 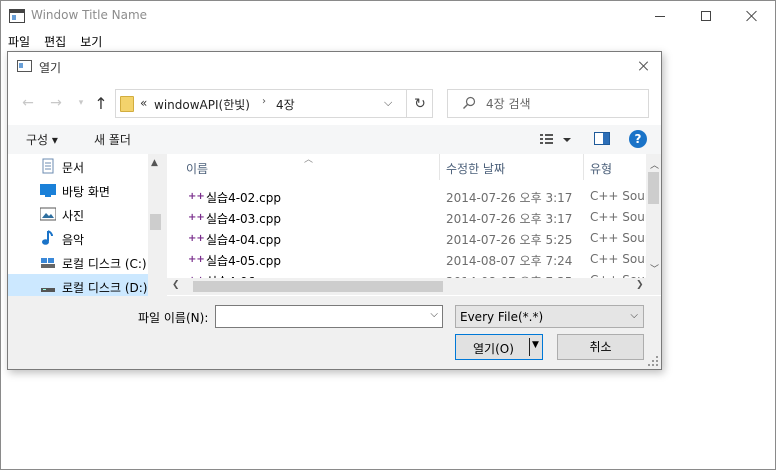 I want to click on arrow-right-icon: →, so click(x=56, y=103).